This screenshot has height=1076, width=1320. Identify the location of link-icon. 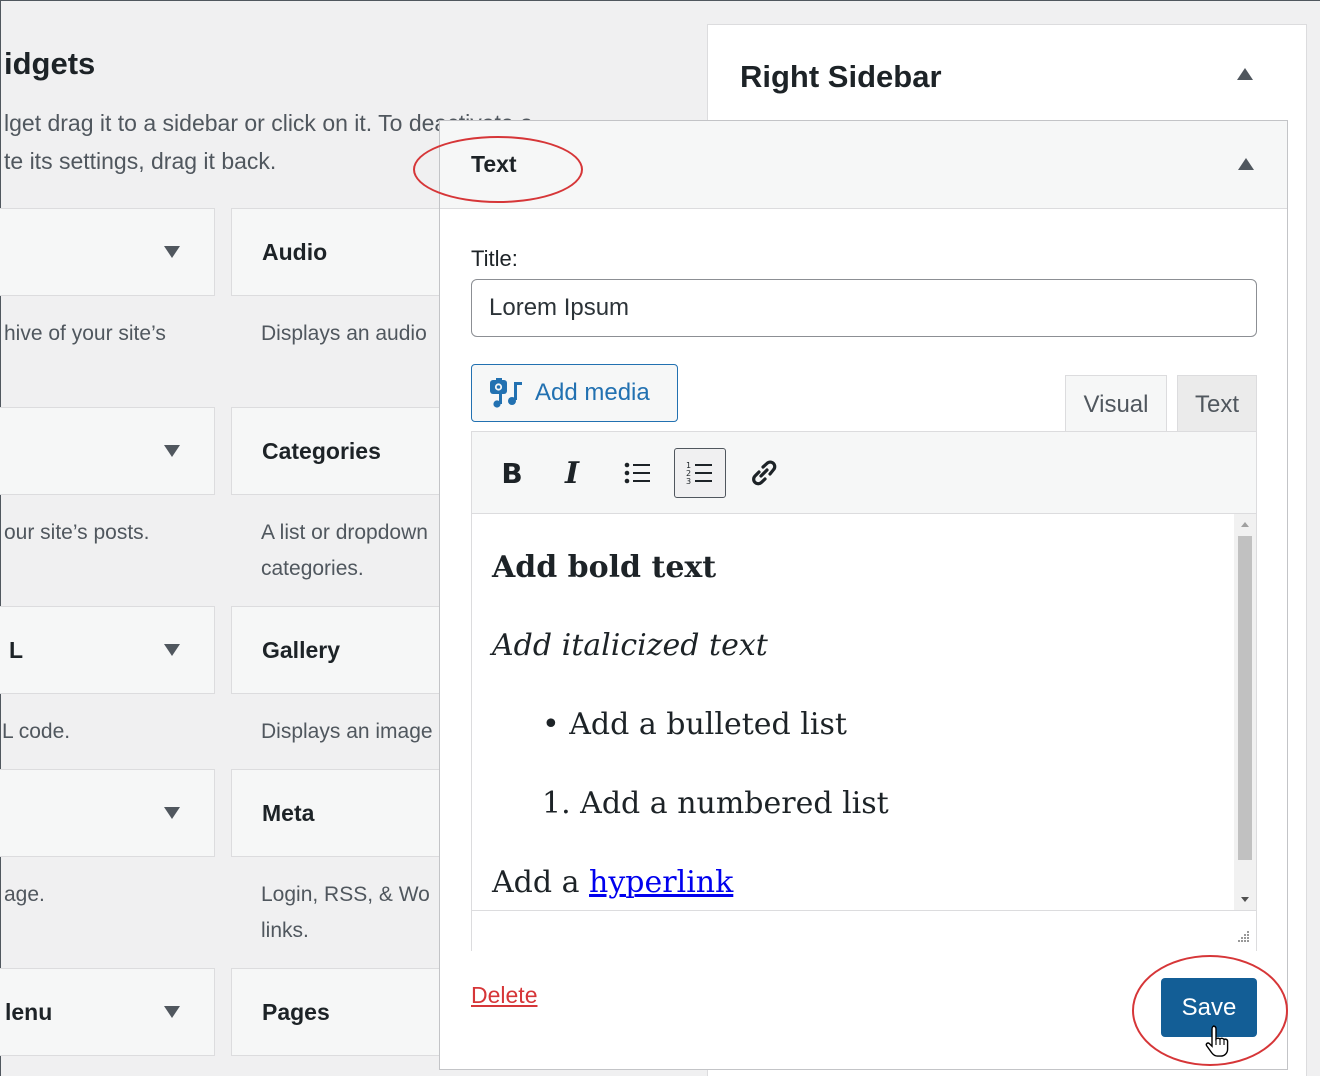
(764, 473).